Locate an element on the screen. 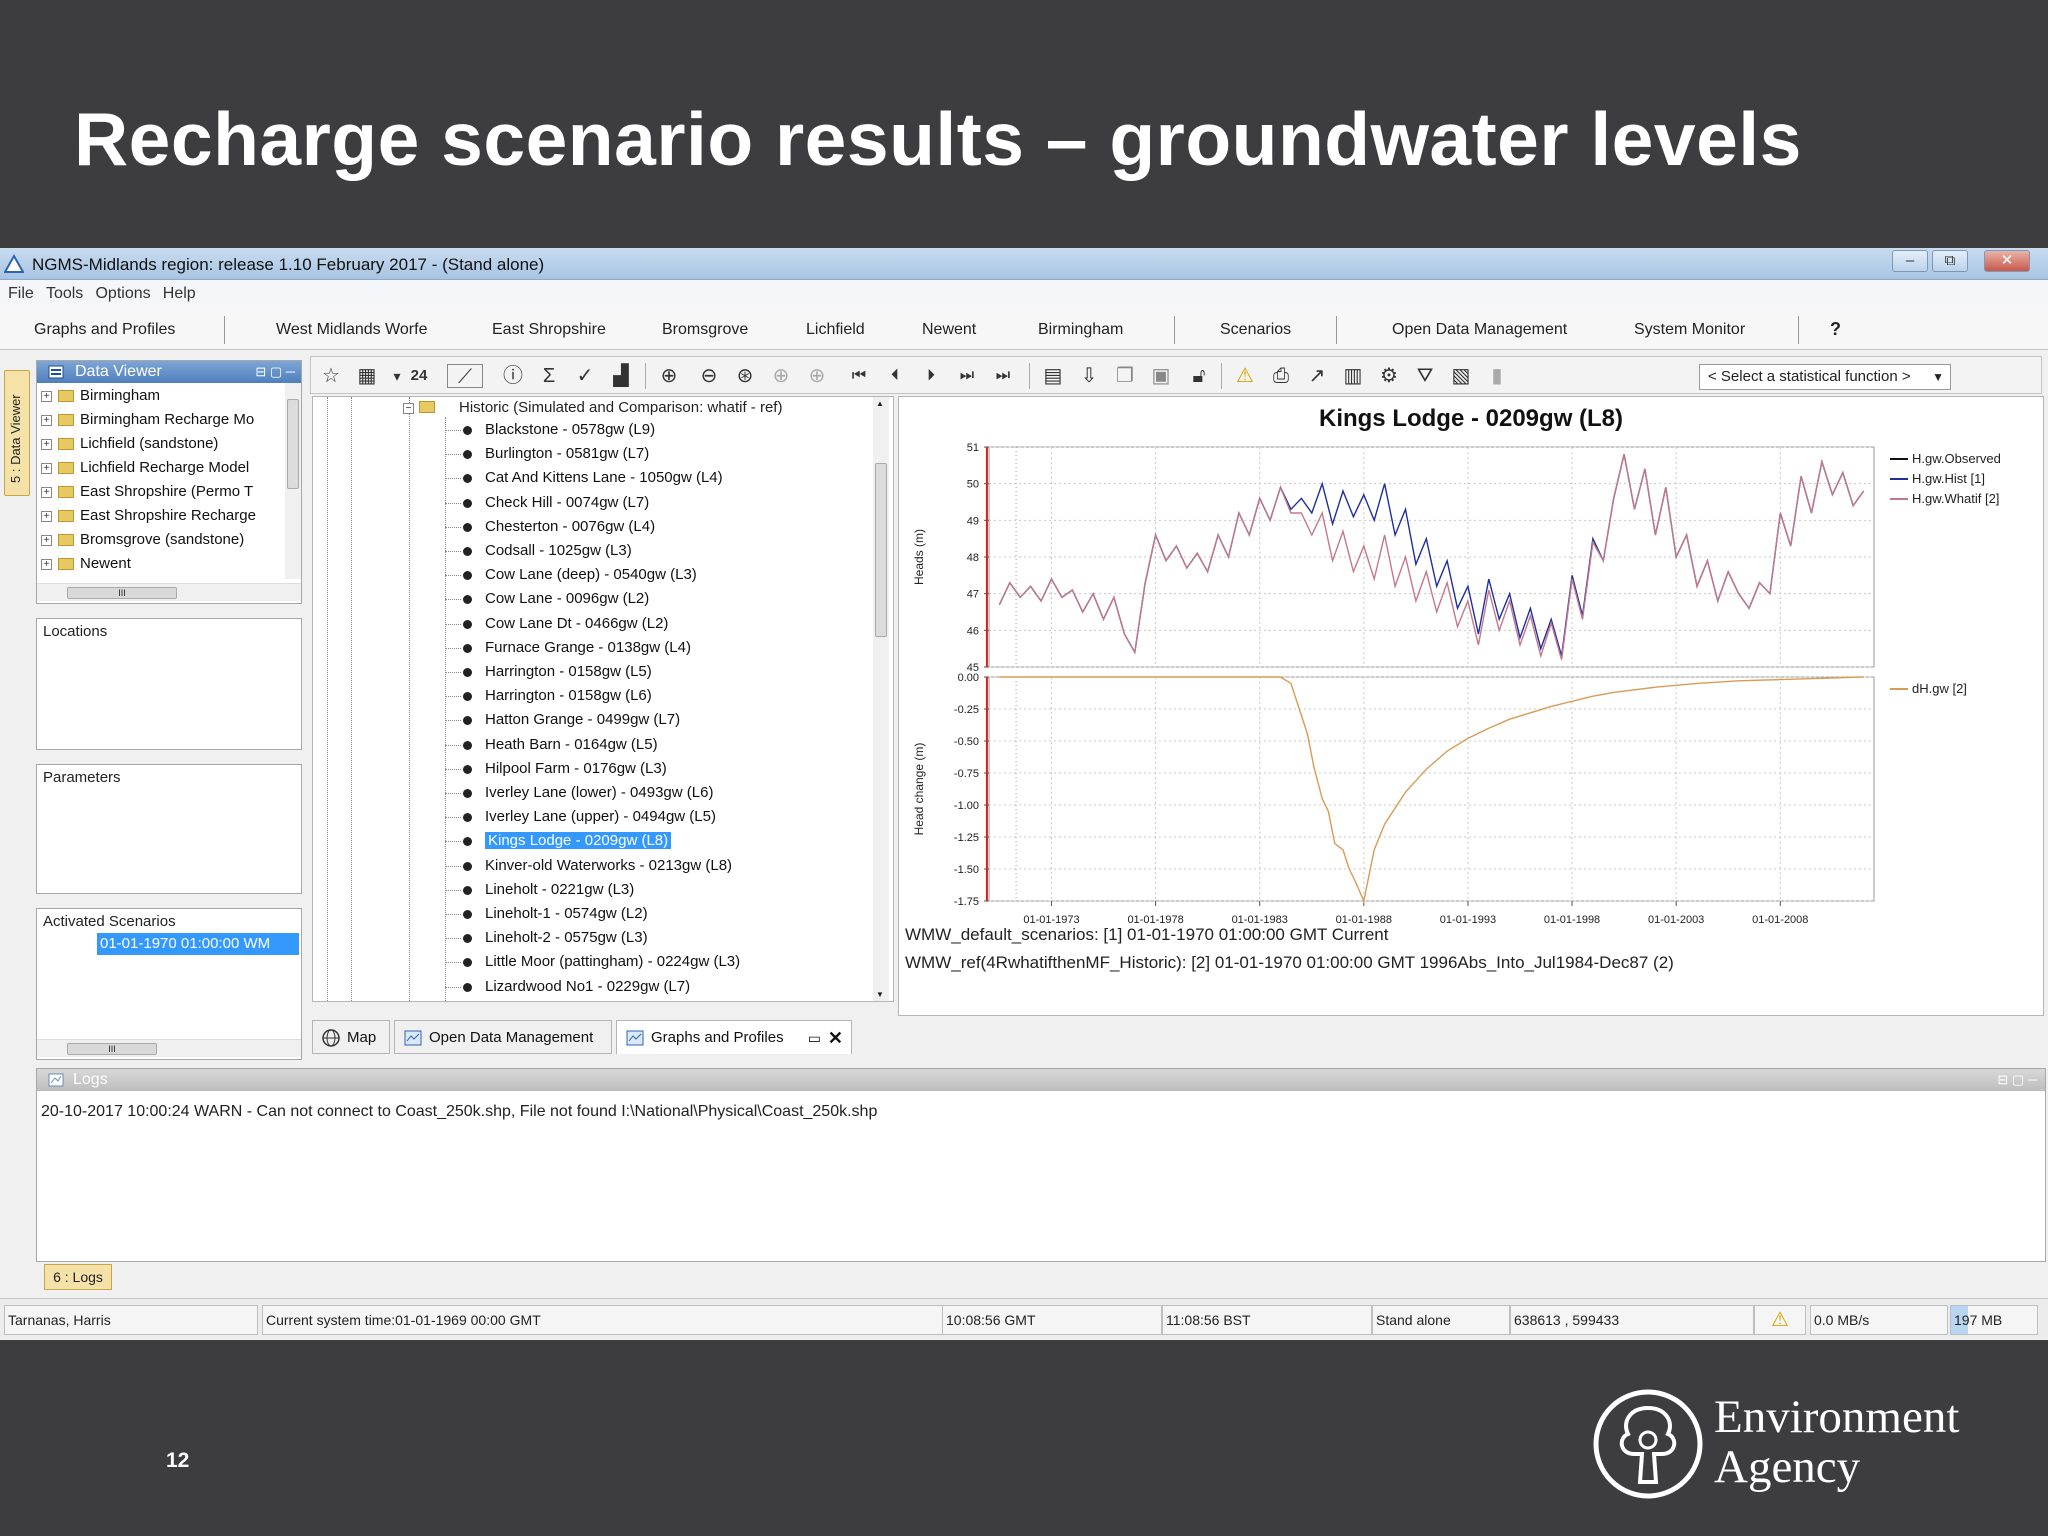  tab-birmingham: Birmingham is located at coordinates (1080, 330).